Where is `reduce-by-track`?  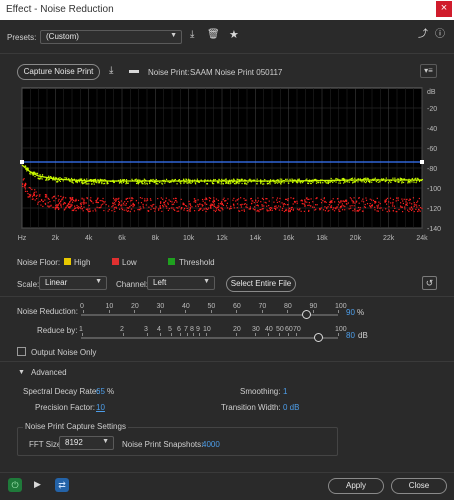 reduce-by-track is located at coordinates (209, 338).